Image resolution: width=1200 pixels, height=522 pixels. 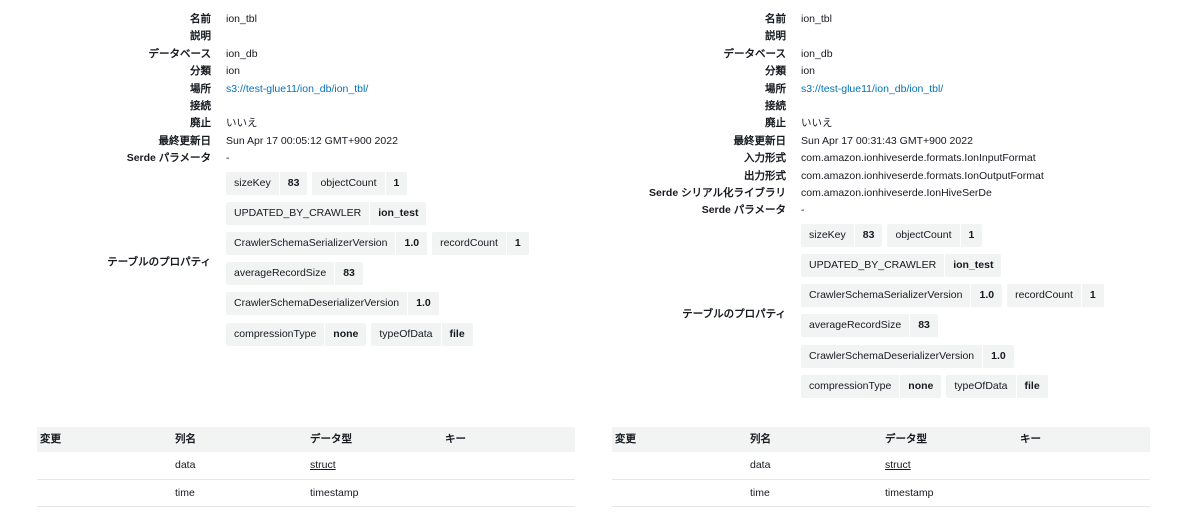 What do you see at coordinates (855, 325) in the screenshot?
I see `property-tag-key: averageRecordSize` at bounding box center [855, 325].